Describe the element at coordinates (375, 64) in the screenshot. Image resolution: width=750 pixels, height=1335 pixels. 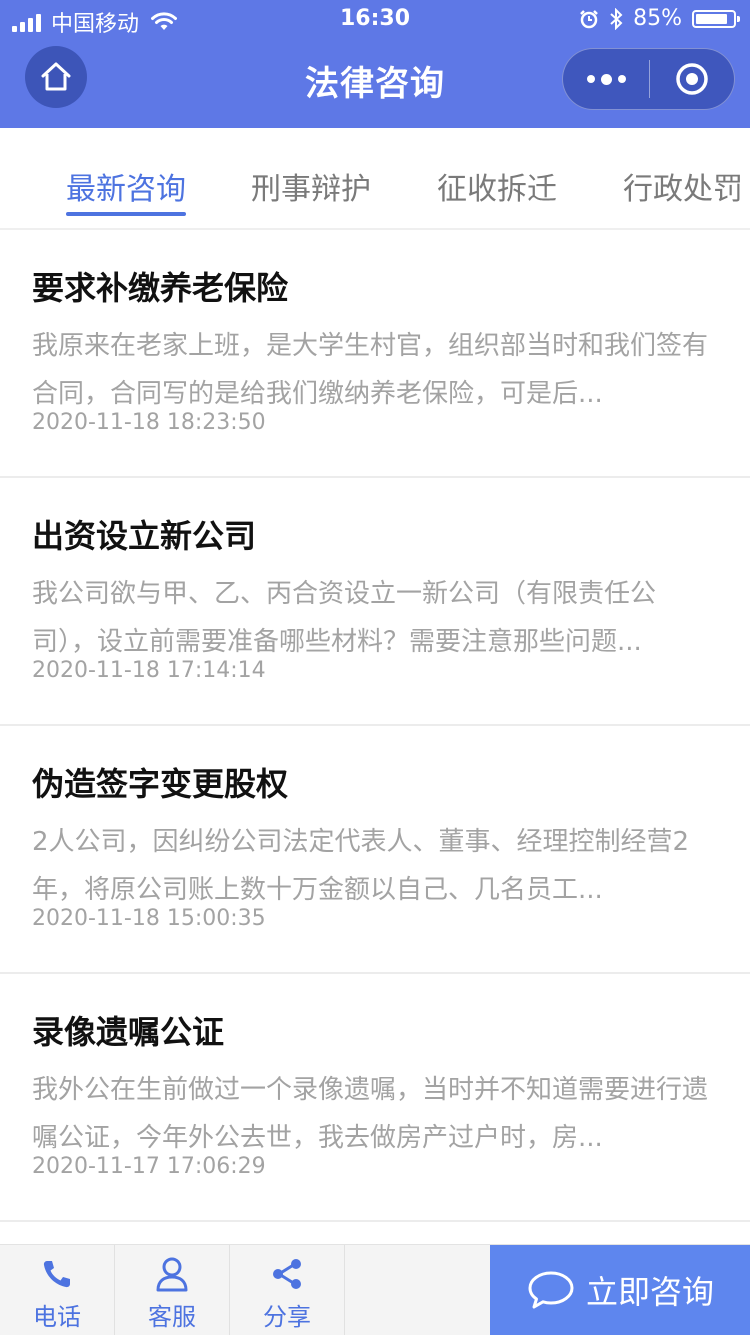
I see `header-bar: 中国移动 16:30 85% 法律咨询` at that location.